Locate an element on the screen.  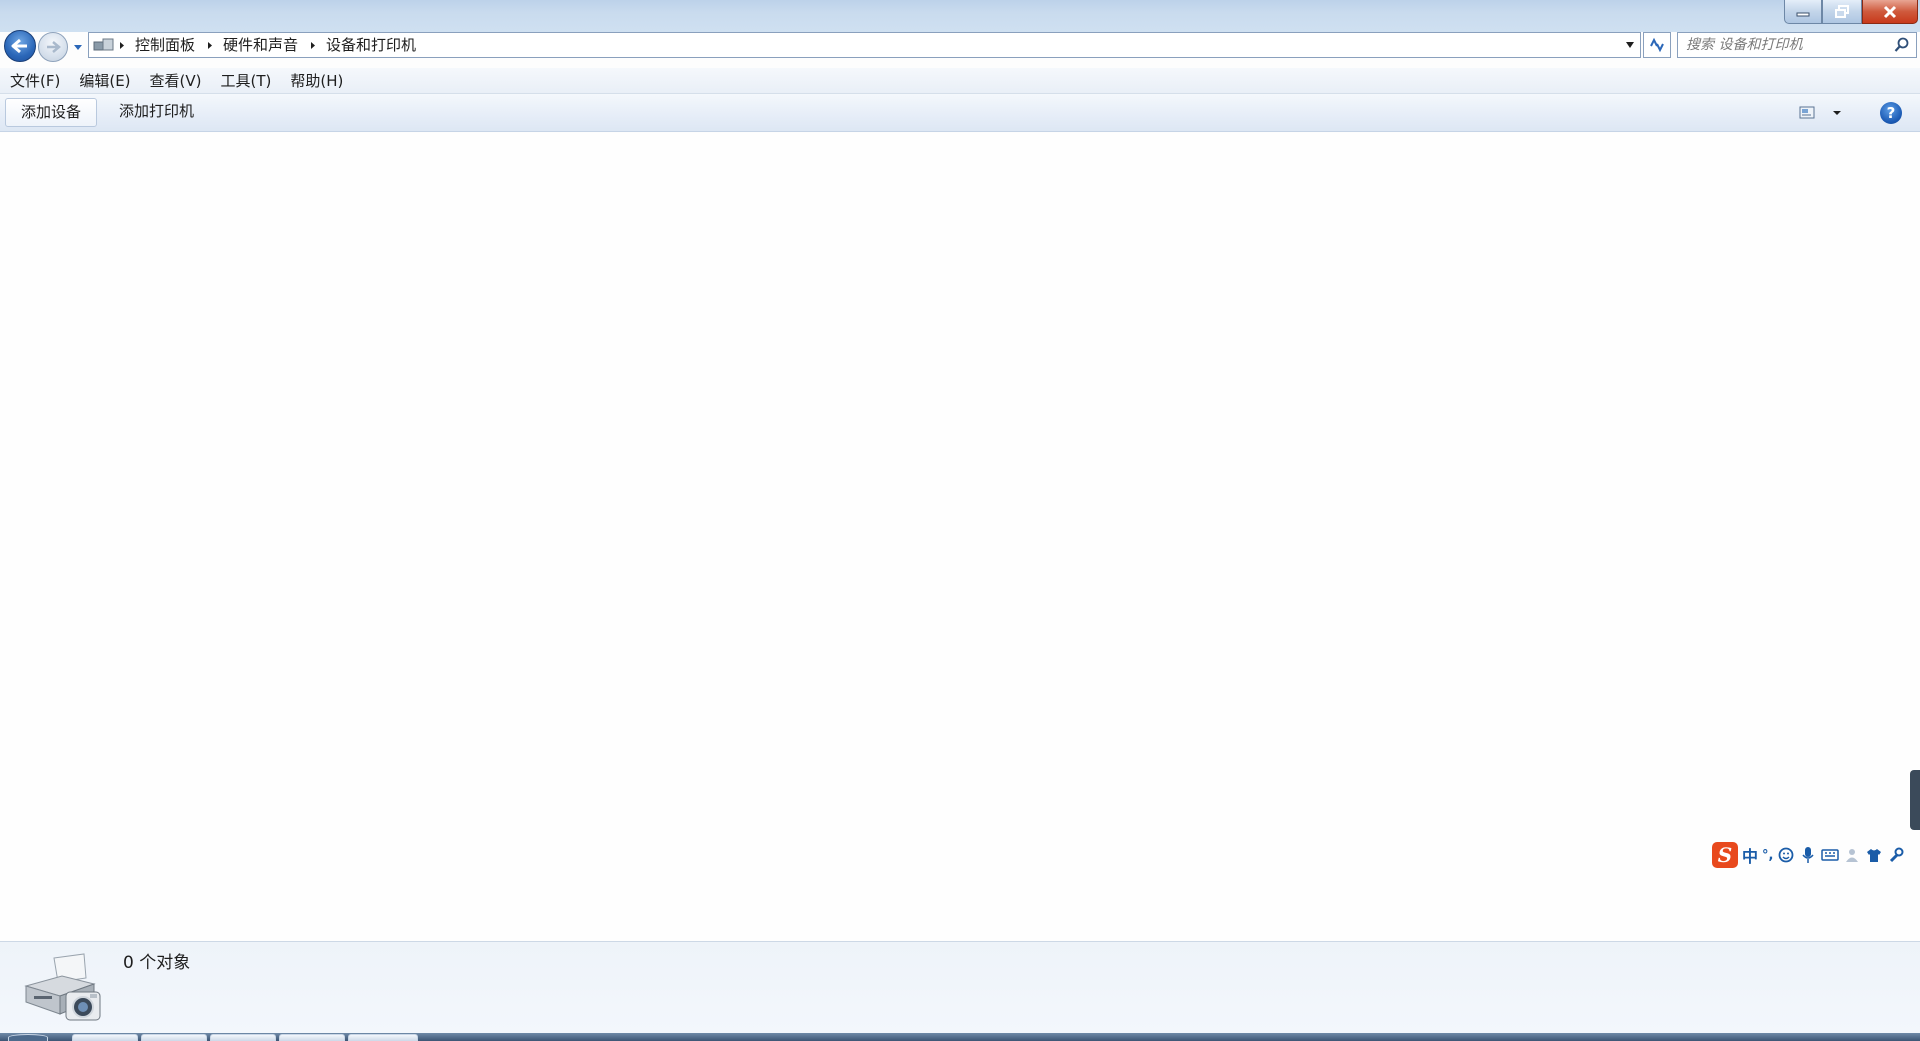
sogou-logo-icon: S is located at coordinates (1725, 855).